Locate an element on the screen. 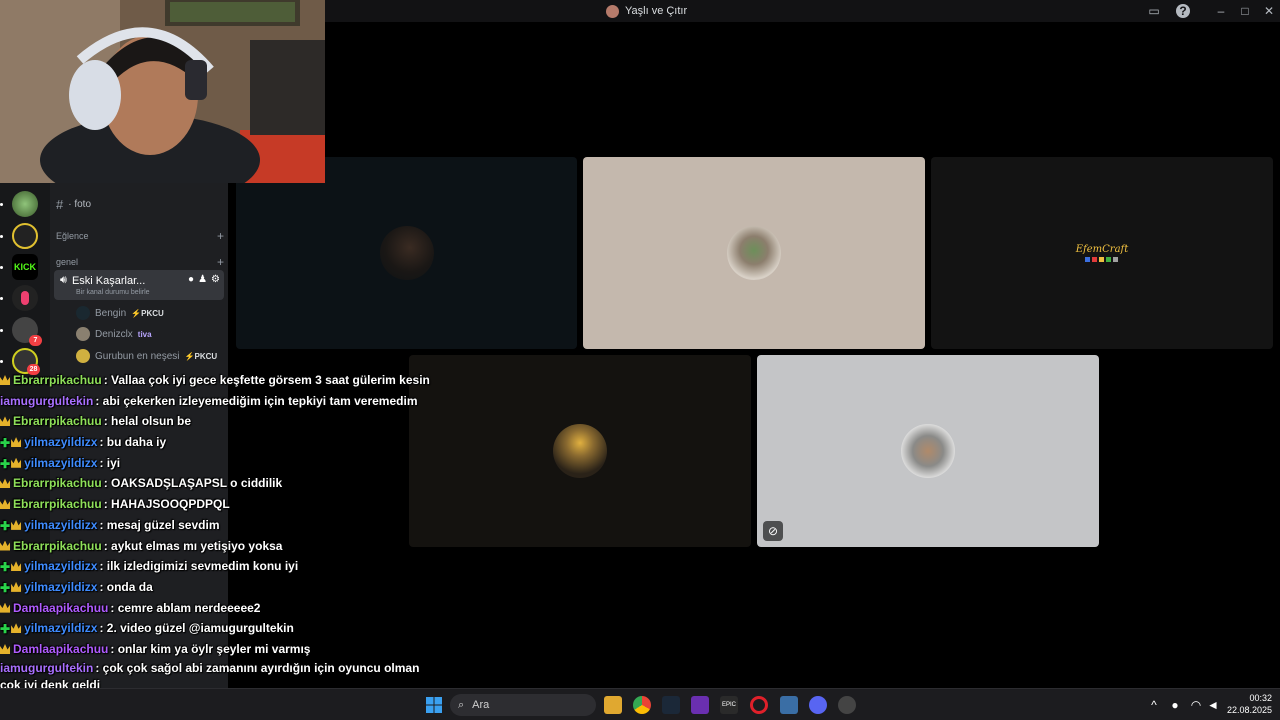 The width and height of the screenshot is (1280, 720). chat-message: Damlaapikachuu: cemre ablam nerdeeeee2 is located at coordinates (215, 608).